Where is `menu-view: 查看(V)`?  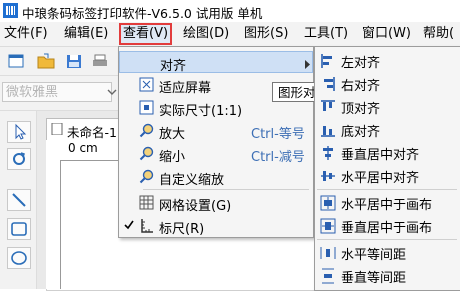 menu-view: 查看(V) is located at coordinates (146, 34).